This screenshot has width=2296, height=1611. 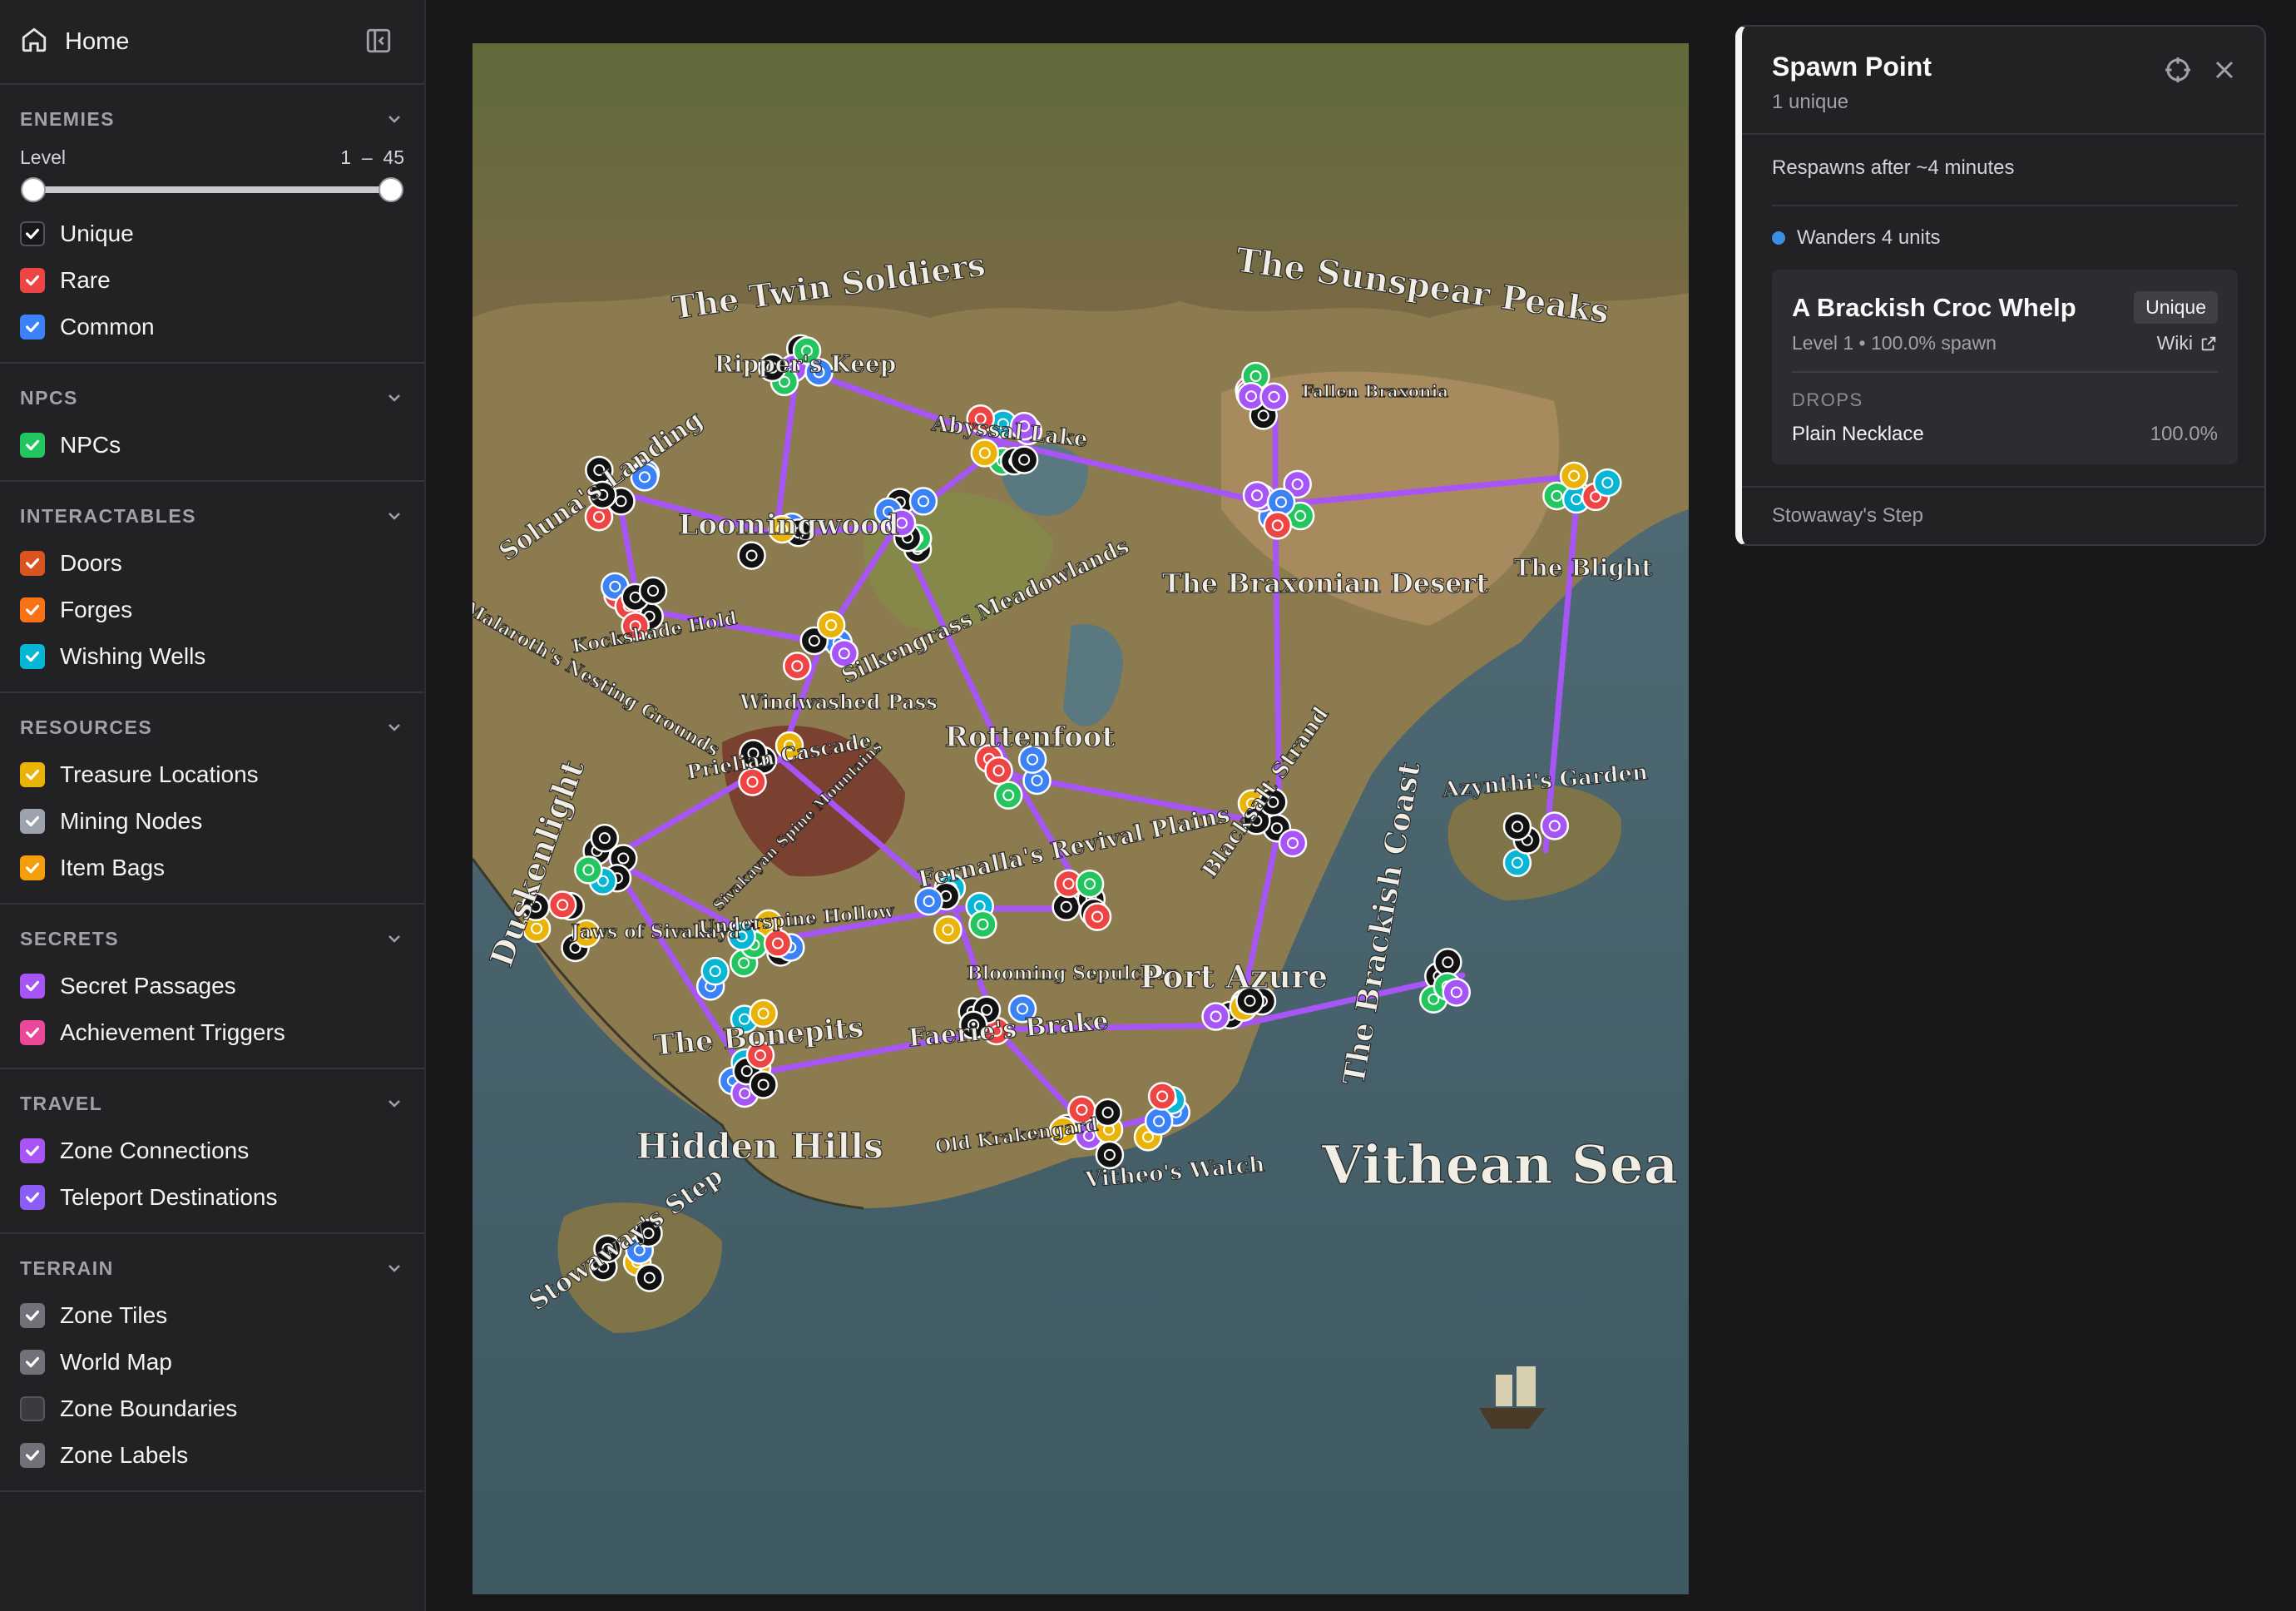 I want to click on filter-zone-connections: Zone Connections, so click(x=212, y=1151).